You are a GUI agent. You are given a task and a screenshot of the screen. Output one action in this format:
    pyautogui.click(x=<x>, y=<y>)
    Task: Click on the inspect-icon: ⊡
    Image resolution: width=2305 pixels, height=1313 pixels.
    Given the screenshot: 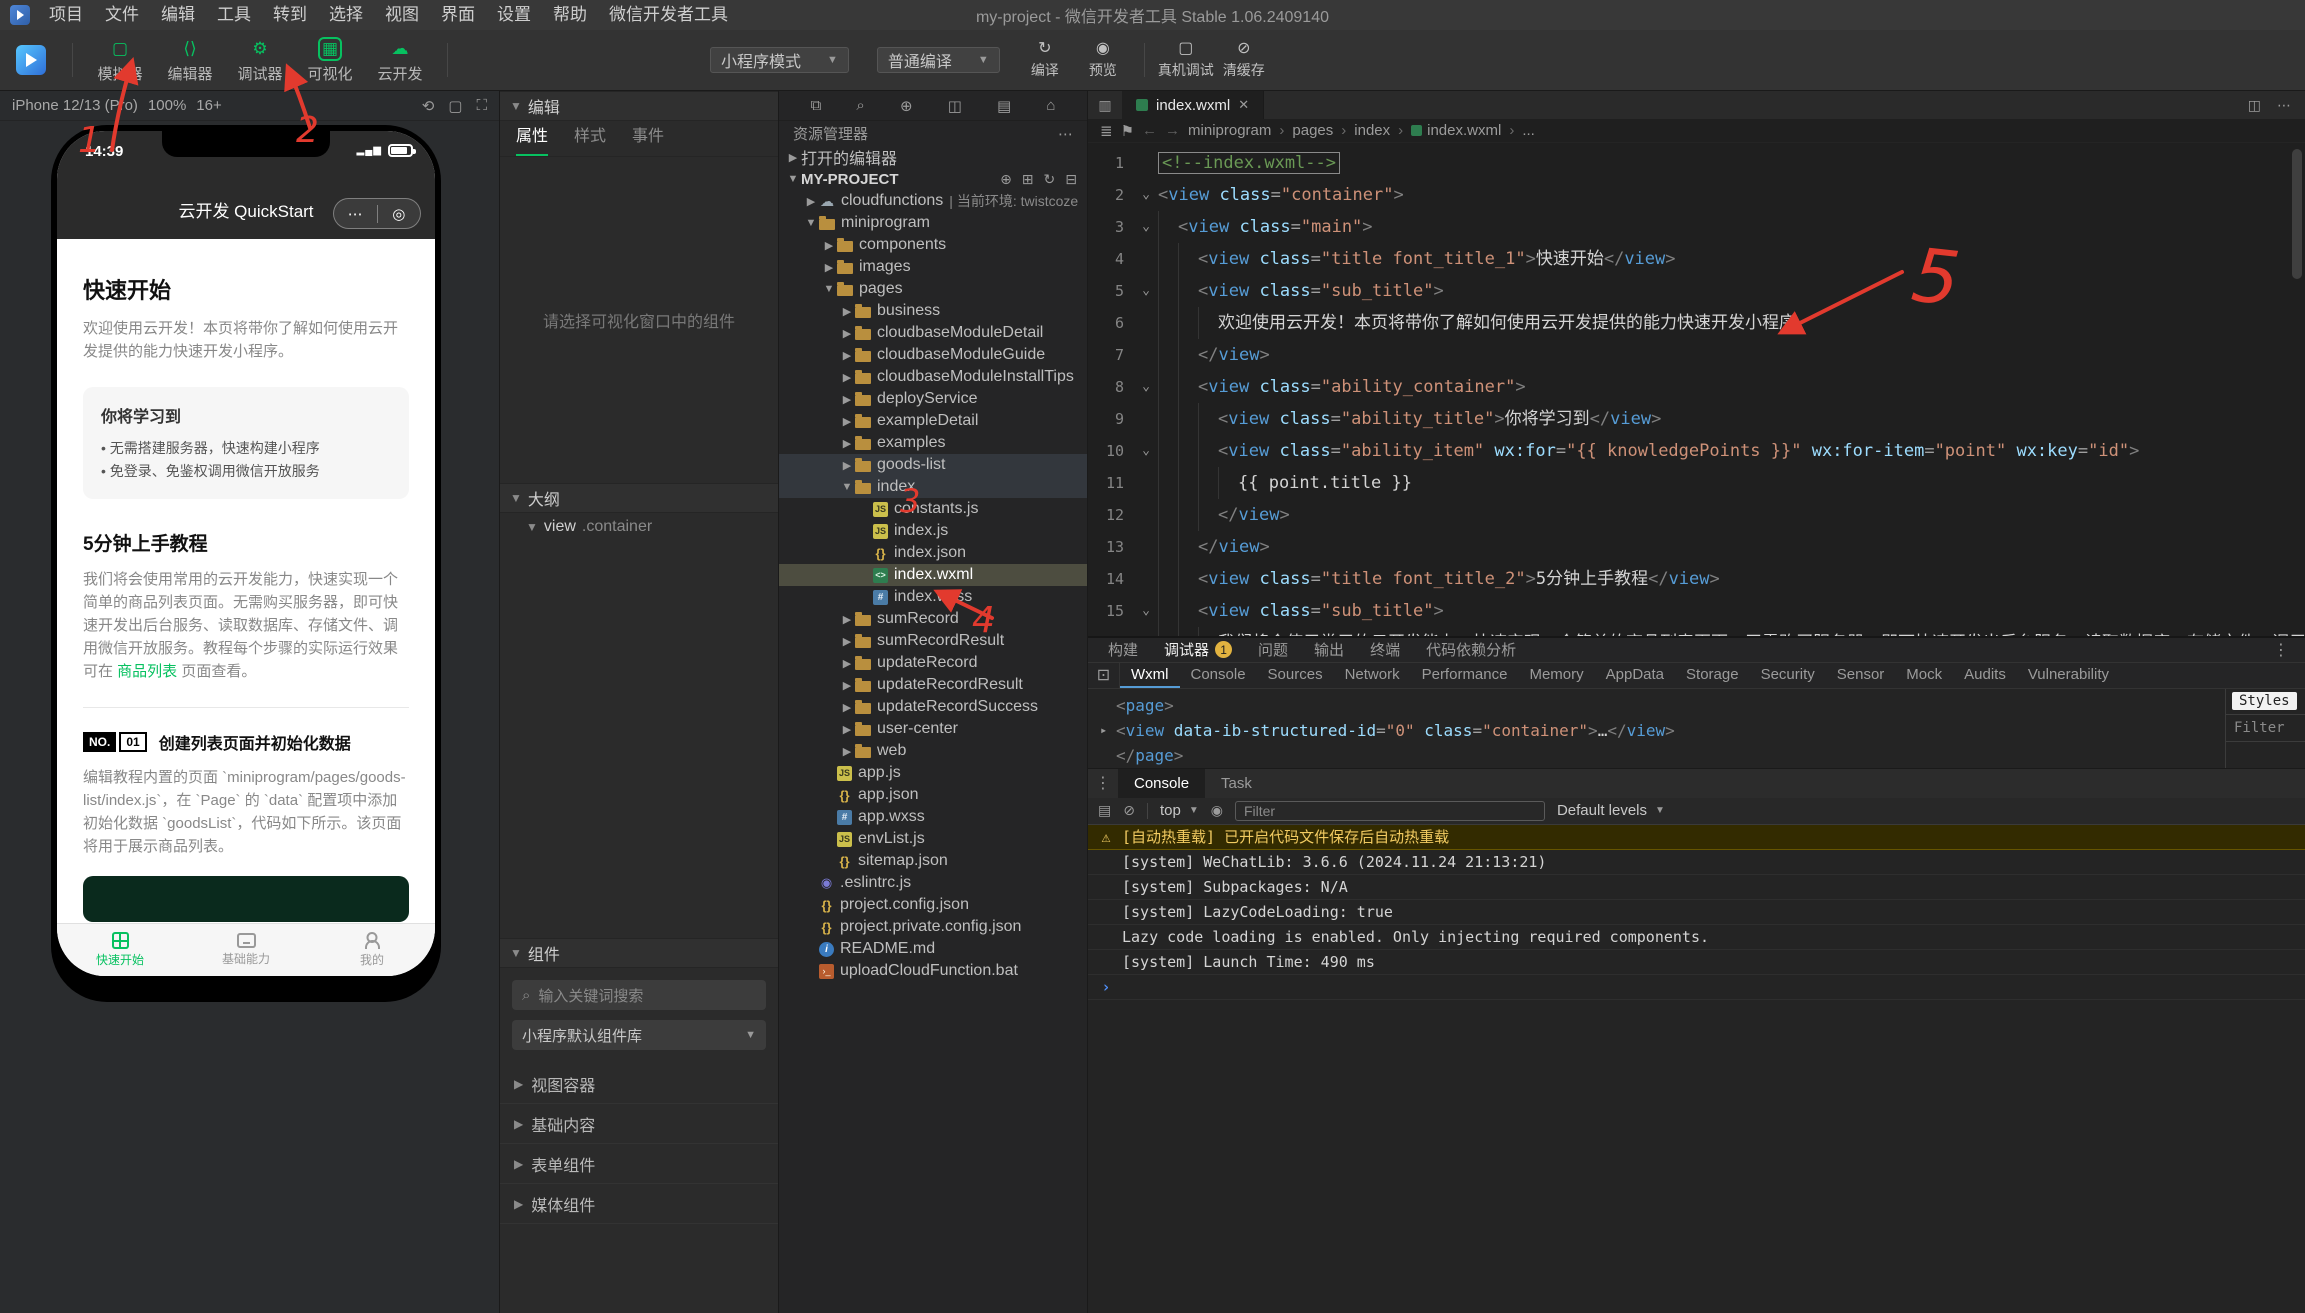 What is the action you would take?
    pyautogui.click(x=1104, y=675)
    